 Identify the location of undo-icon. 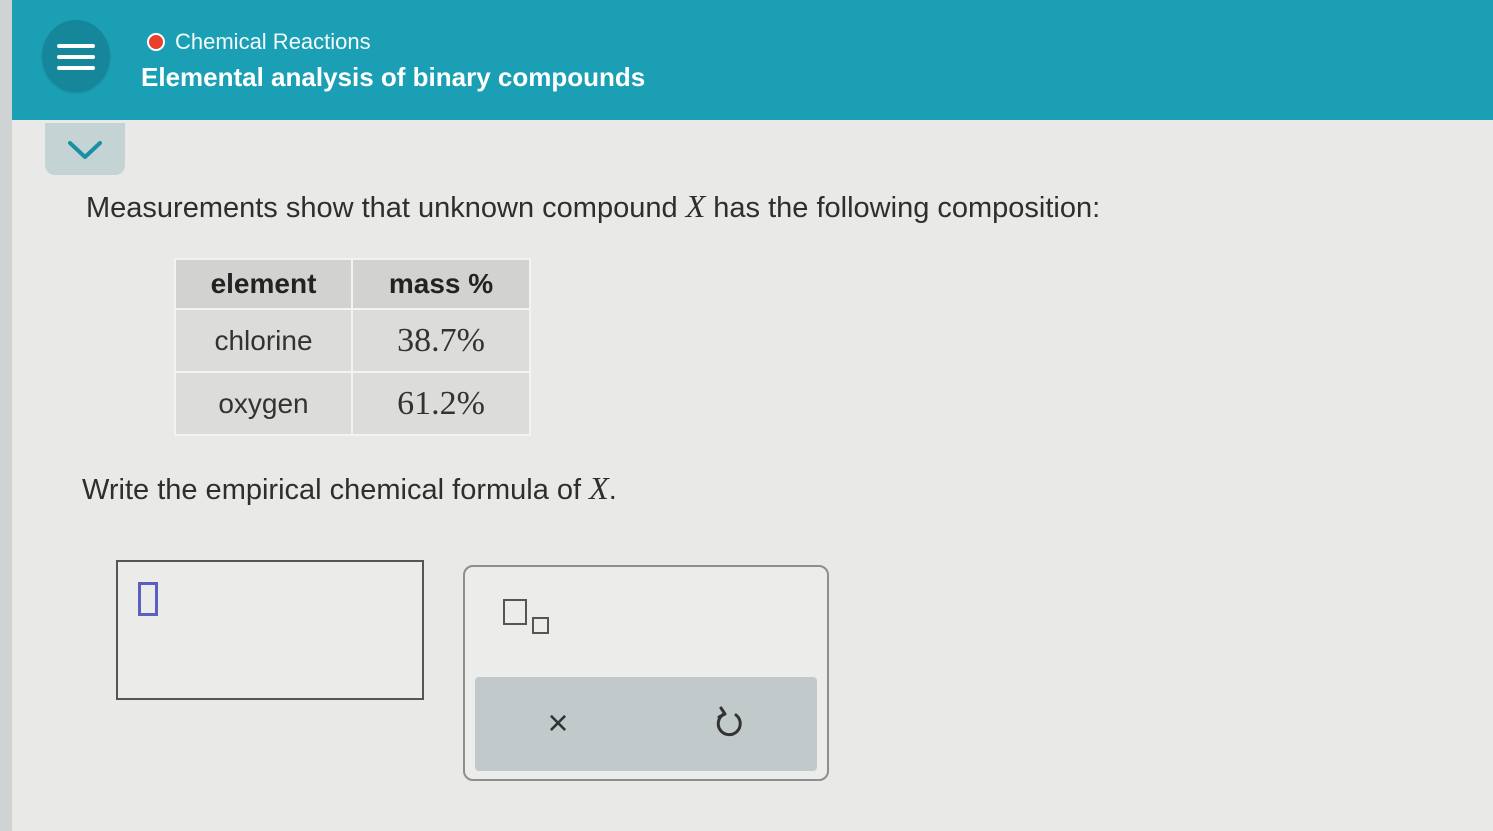
(729, 721).